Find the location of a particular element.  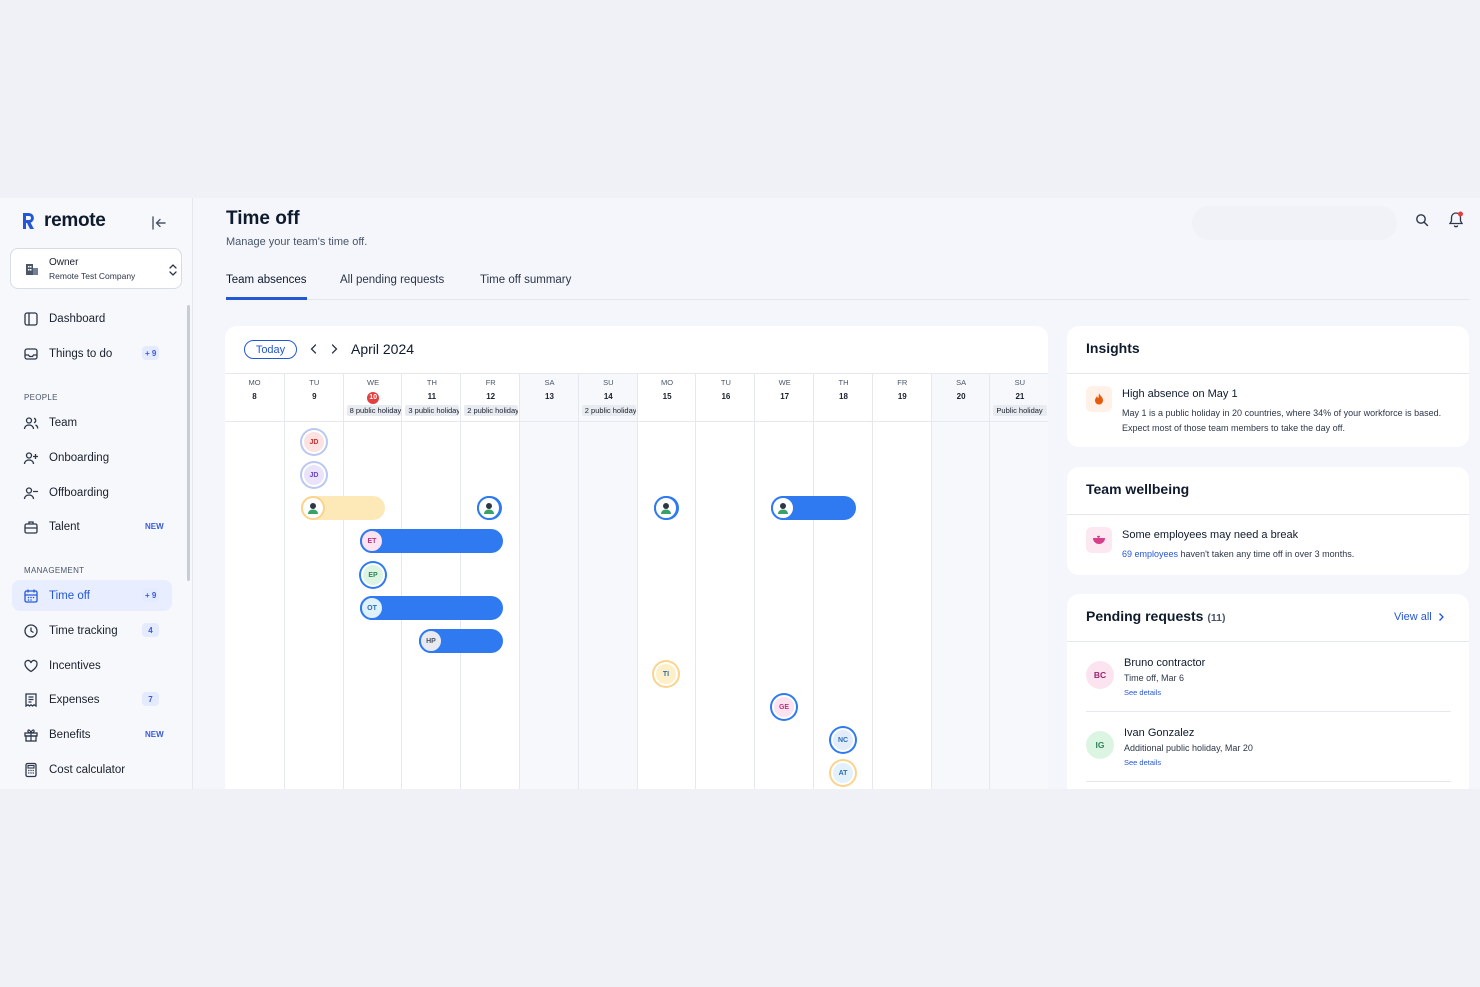

users-icon is located at coordinates (31, 423).